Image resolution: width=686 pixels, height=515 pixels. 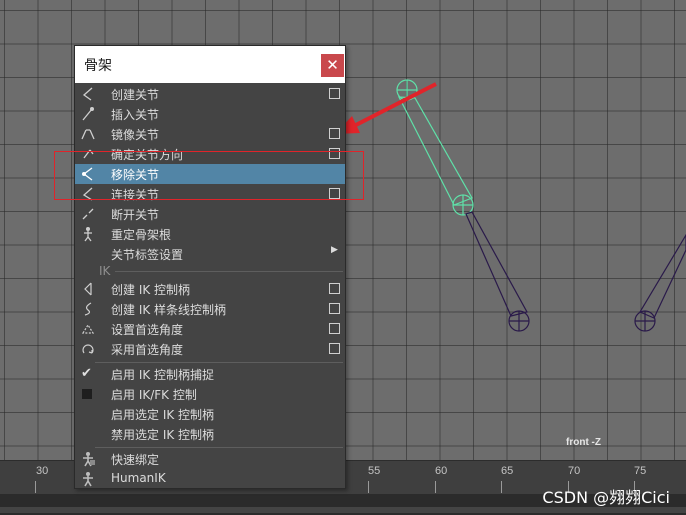 I want to click on menu-title: 骨架, so click(x=98, y=66).